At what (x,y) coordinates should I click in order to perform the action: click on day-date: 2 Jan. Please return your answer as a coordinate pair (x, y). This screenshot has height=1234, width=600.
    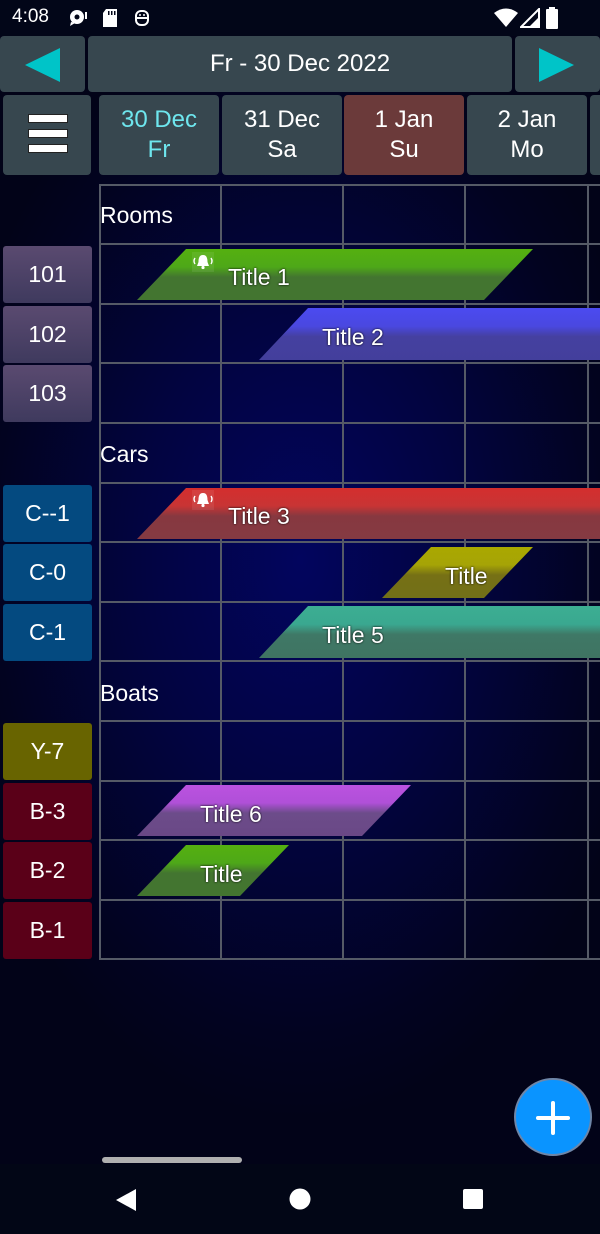
    Looking at the image, I should click on (527, 119).